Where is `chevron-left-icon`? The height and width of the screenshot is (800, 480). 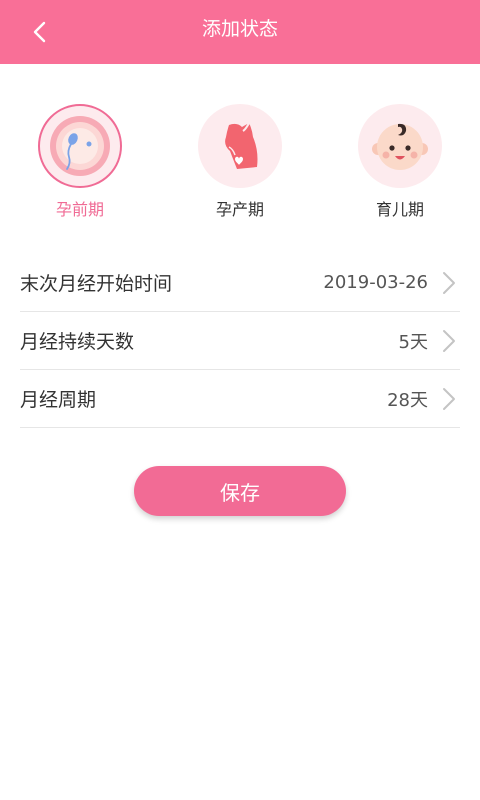 chevron-left-icon is located at coordinates (39, 32).